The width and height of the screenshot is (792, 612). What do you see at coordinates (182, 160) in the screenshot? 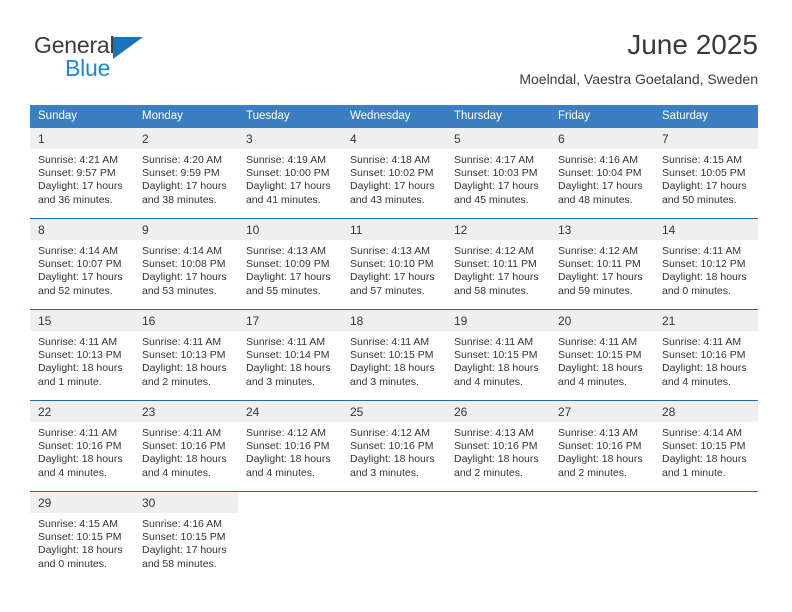
I see `day-sunrise-text: Sunrise: 4:20 AM` at bounding box center [182, 160].